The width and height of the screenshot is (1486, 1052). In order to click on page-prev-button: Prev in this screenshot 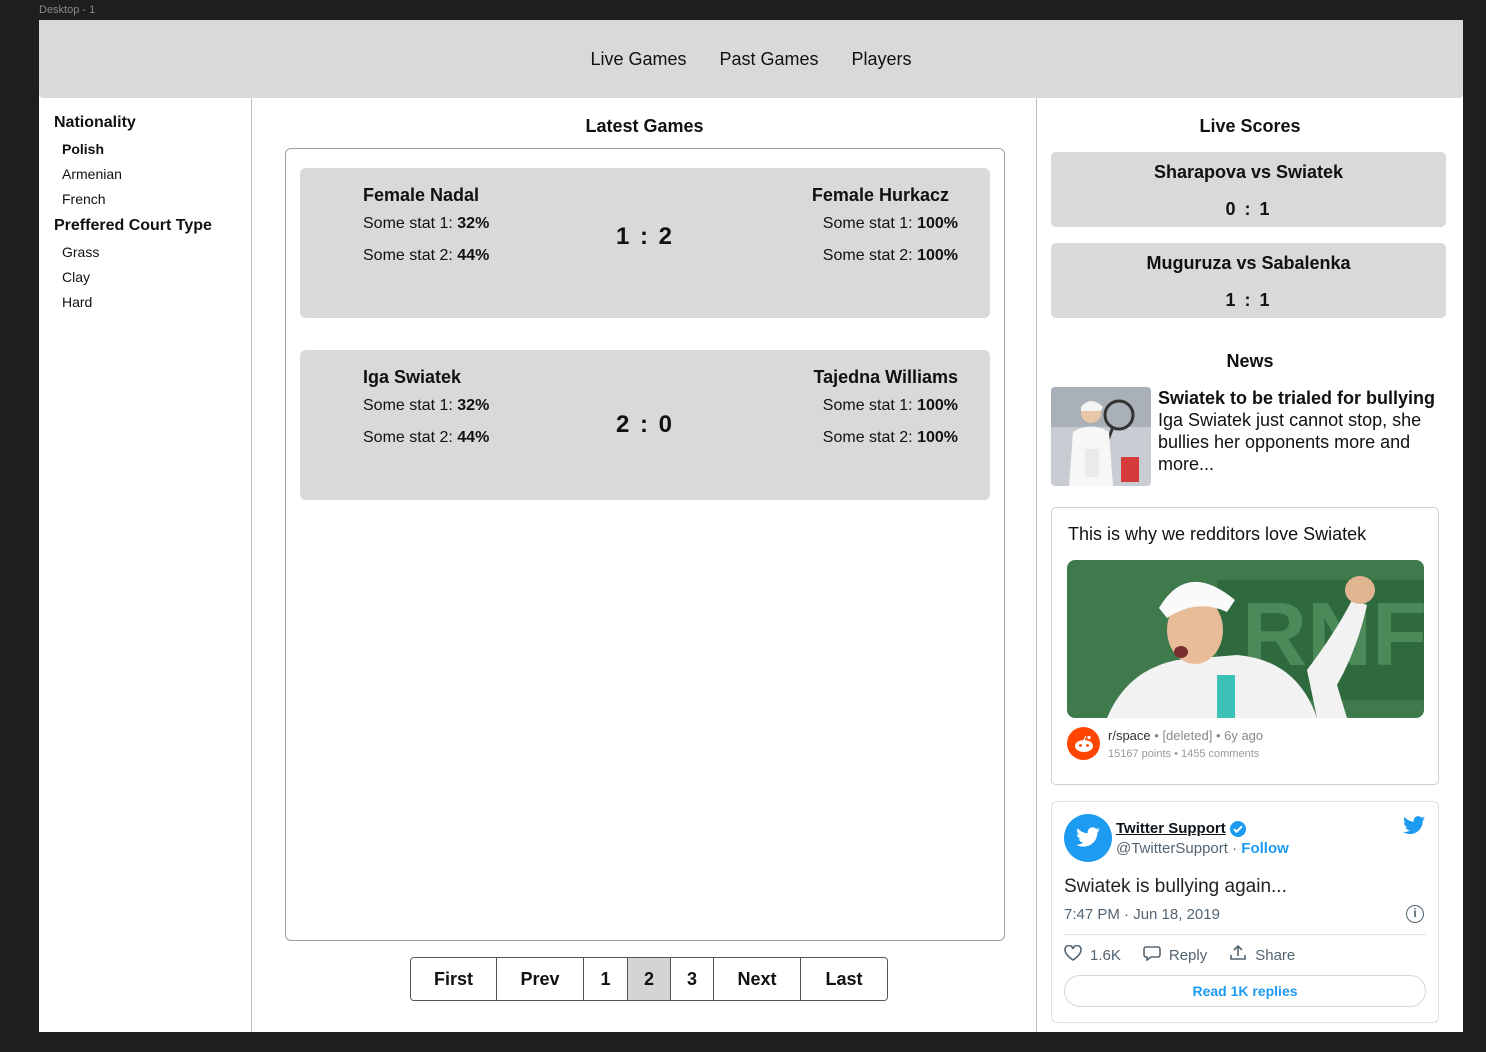, I will do `click(540, 979)`.